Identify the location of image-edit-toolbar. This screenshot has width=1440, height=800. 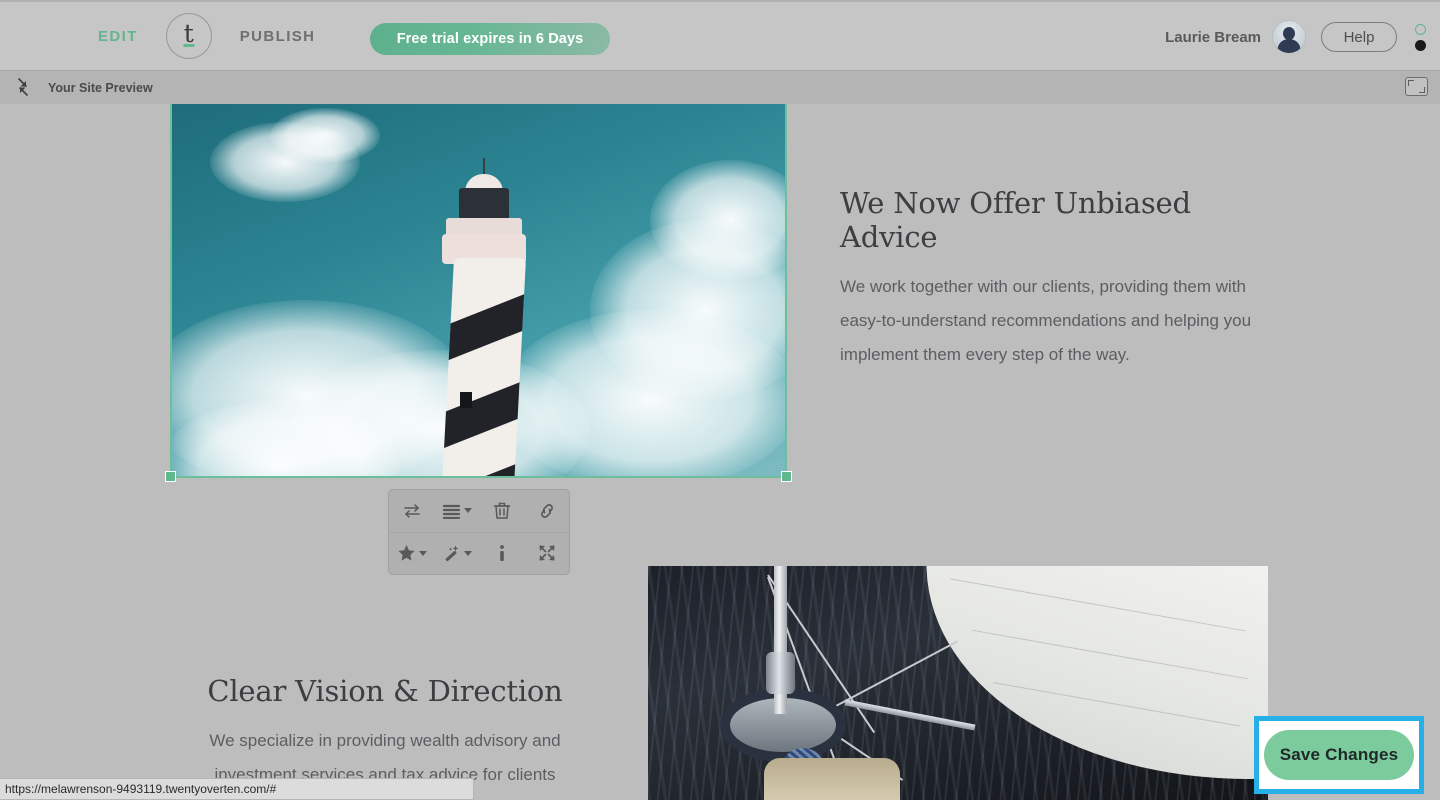
(479, 532).